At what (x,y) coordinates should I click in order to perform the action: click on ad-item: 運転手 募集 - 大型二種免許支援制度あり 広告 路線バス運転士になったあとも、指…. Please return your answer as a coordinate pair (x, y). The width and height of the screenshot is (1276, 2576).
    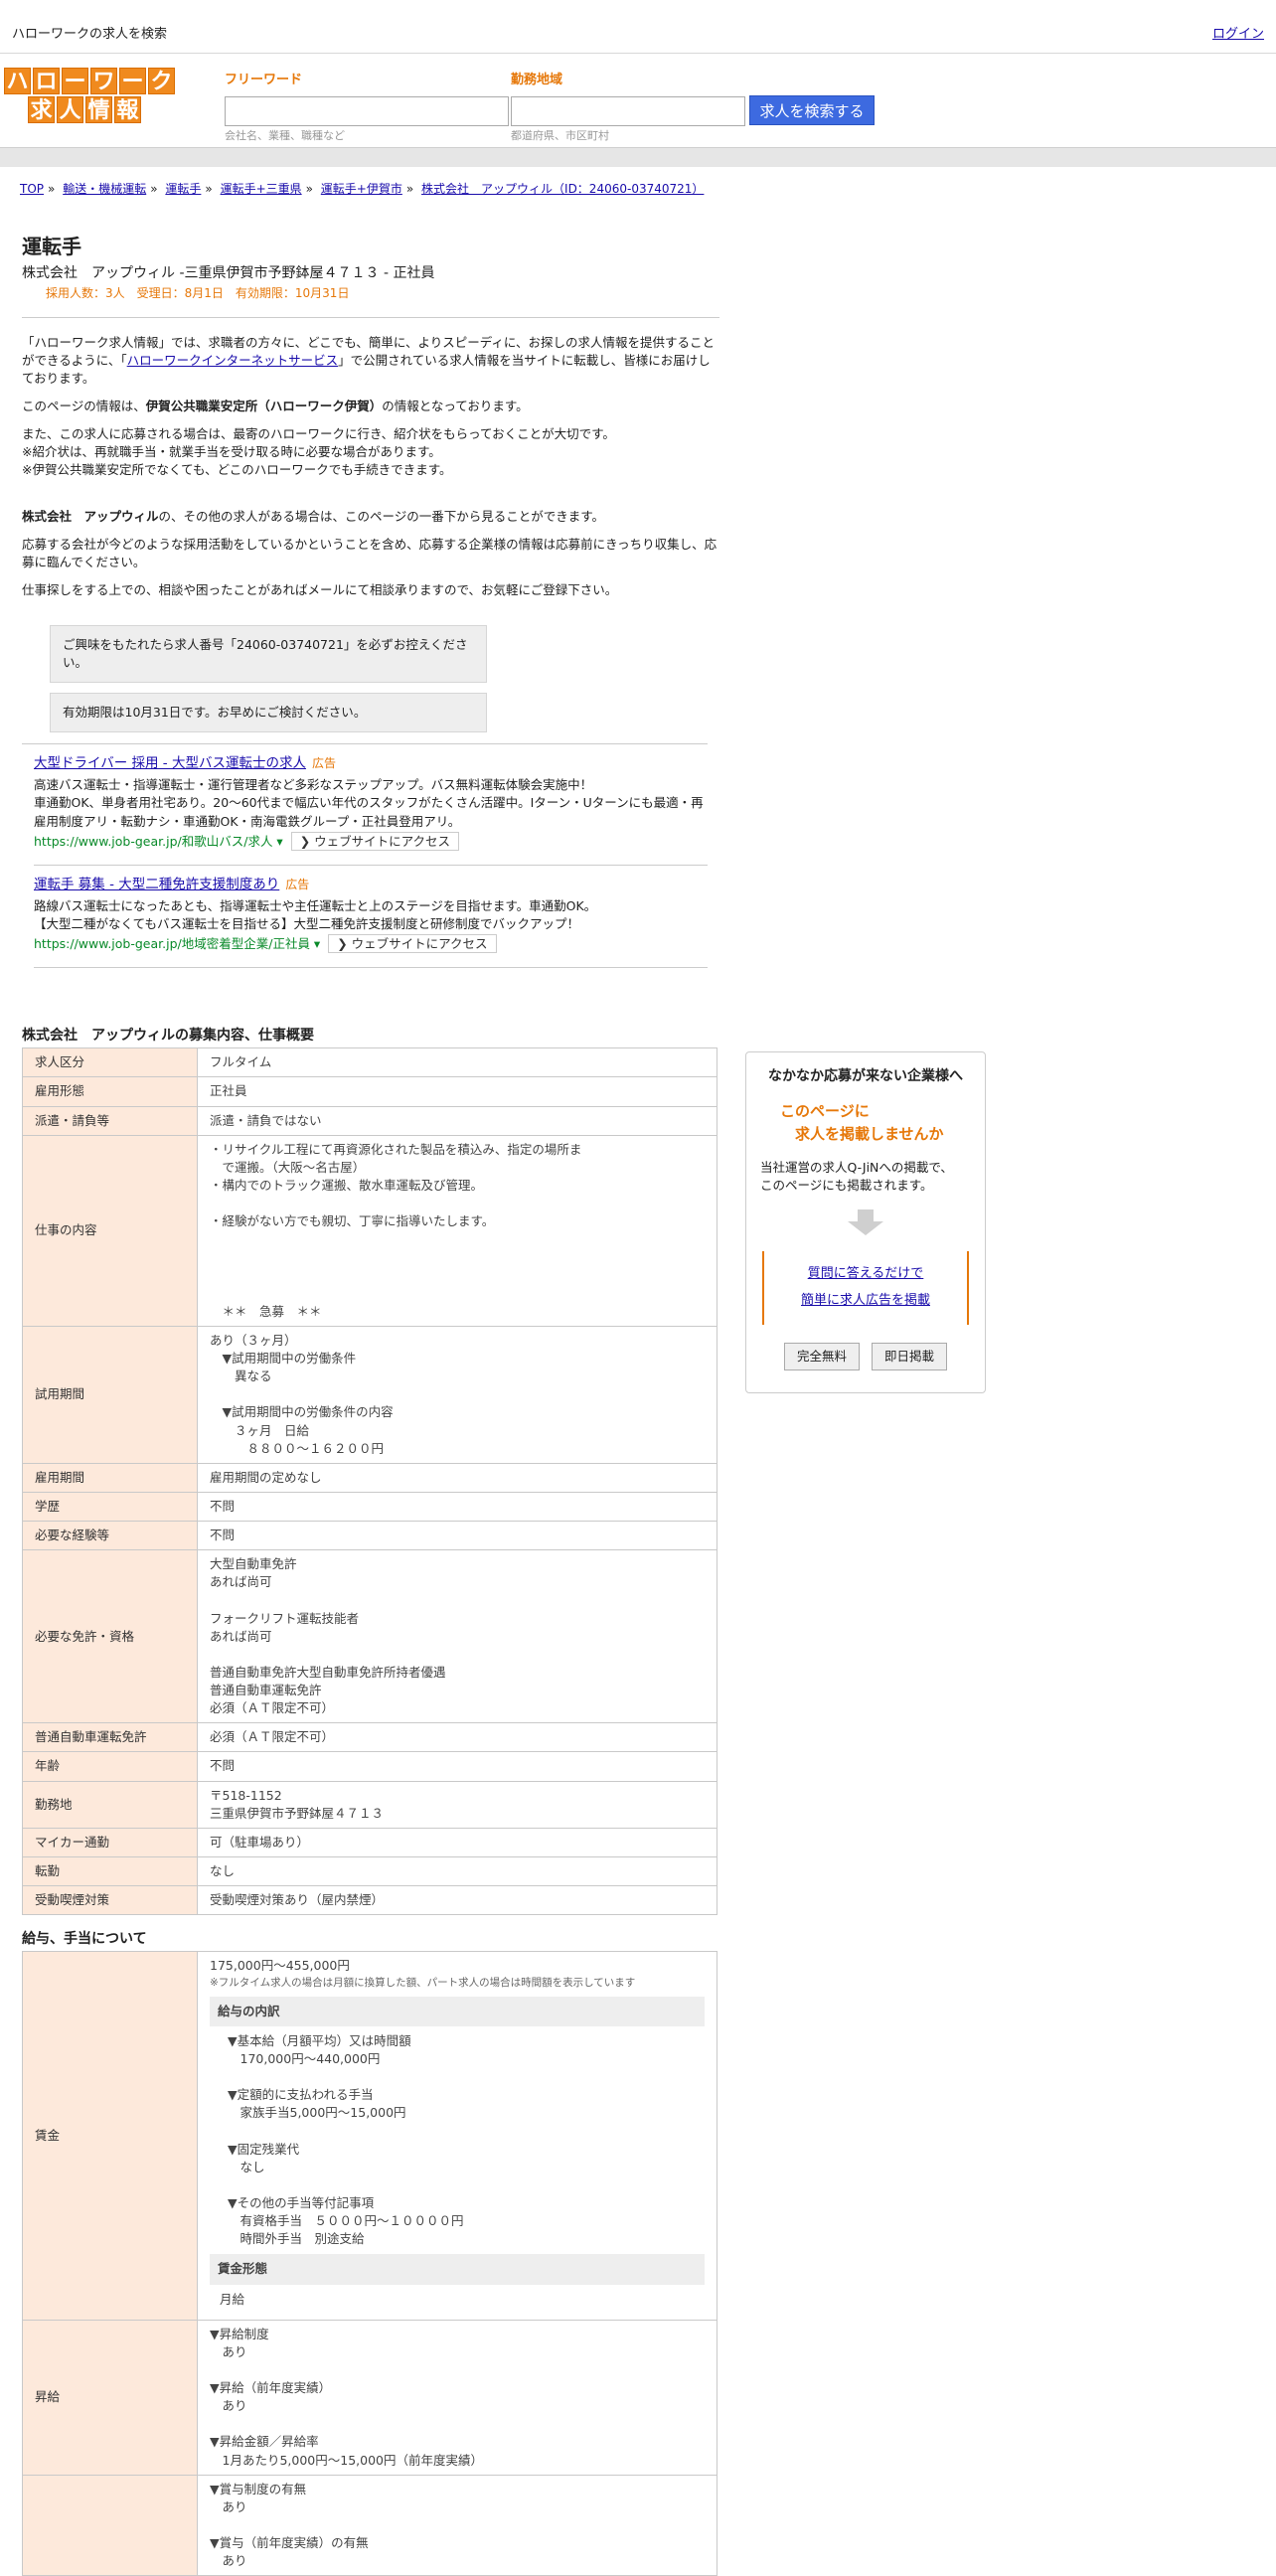
    Looking at the image, I should click on (371, 917).